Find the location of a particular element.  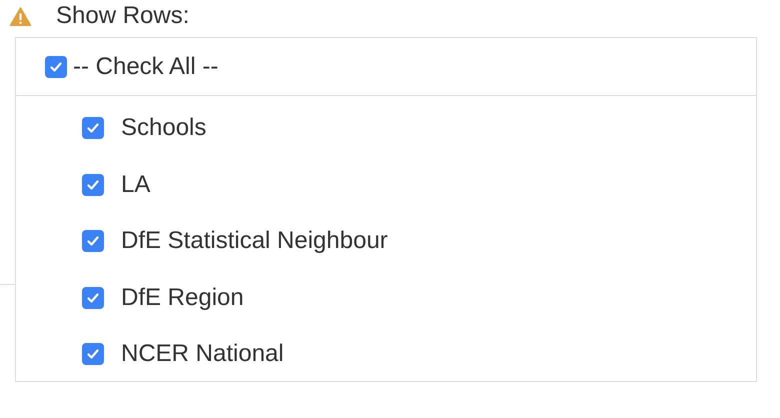

row-option: NCER National is located at coordinates (386, 354).